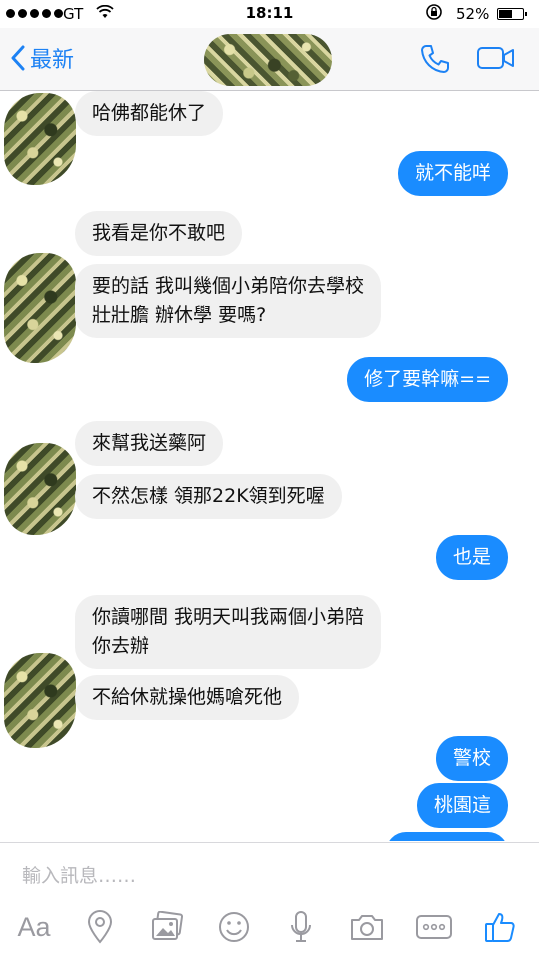 This screenshot has height=961, width=539. What do you see at coordinates (272, 876) in the screenshot?
I see `message-input` at bounding box center [272, 876].